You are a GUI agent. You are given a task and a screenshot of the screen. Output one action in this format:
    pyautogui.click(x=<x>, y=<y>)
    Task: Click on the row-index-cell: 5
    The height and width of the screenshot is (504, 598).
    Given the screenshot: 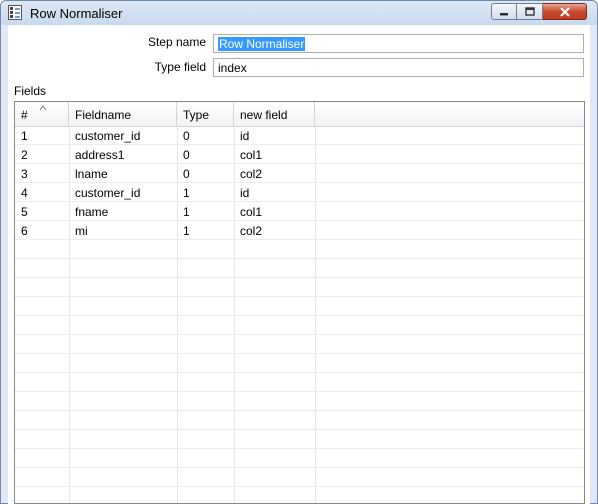 What is the action you would take?
    pyautogui.click(x=42, y=211)
    